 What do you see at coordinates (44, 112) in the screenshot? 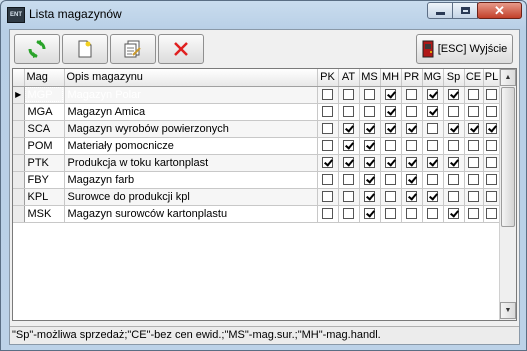
I see `cell-mag: MGA` at bounding box center [44, 112].